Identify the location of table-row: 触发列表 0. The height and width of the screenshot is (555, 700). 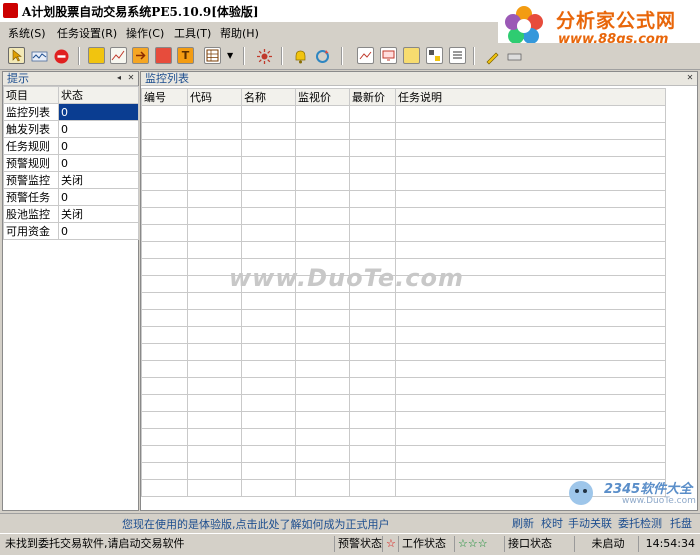
(71, 129).